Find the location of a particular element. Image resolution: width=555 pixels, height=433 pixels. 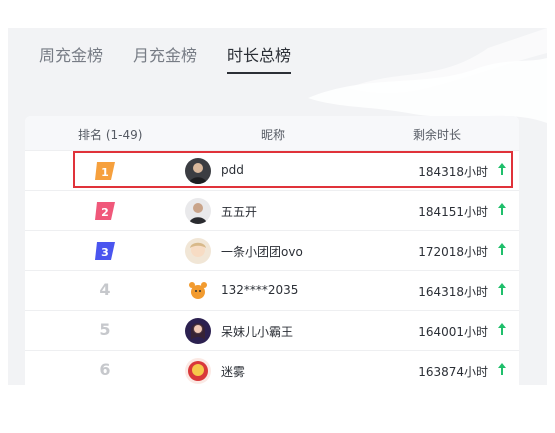

nickname: 132****2035 is located at coordinates (259, 290).